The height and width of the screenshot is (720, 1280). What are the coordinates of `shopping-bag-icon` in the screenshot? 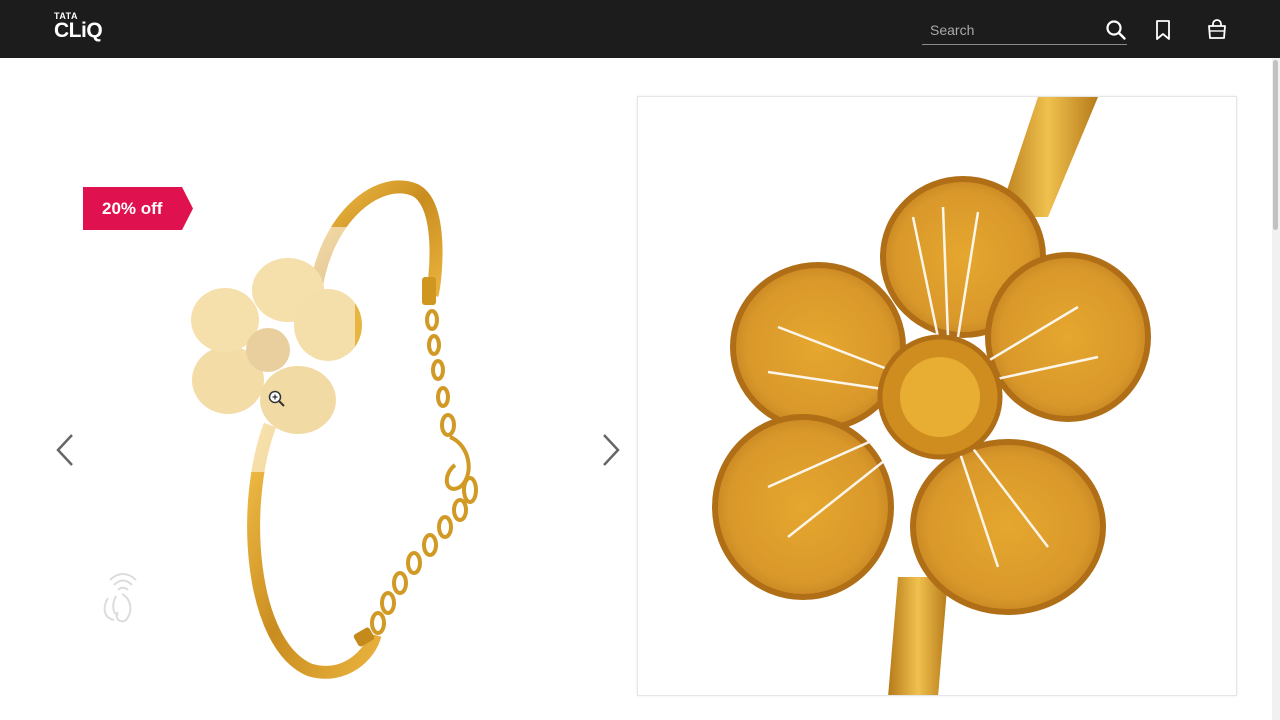 It's located at (1217, 29).